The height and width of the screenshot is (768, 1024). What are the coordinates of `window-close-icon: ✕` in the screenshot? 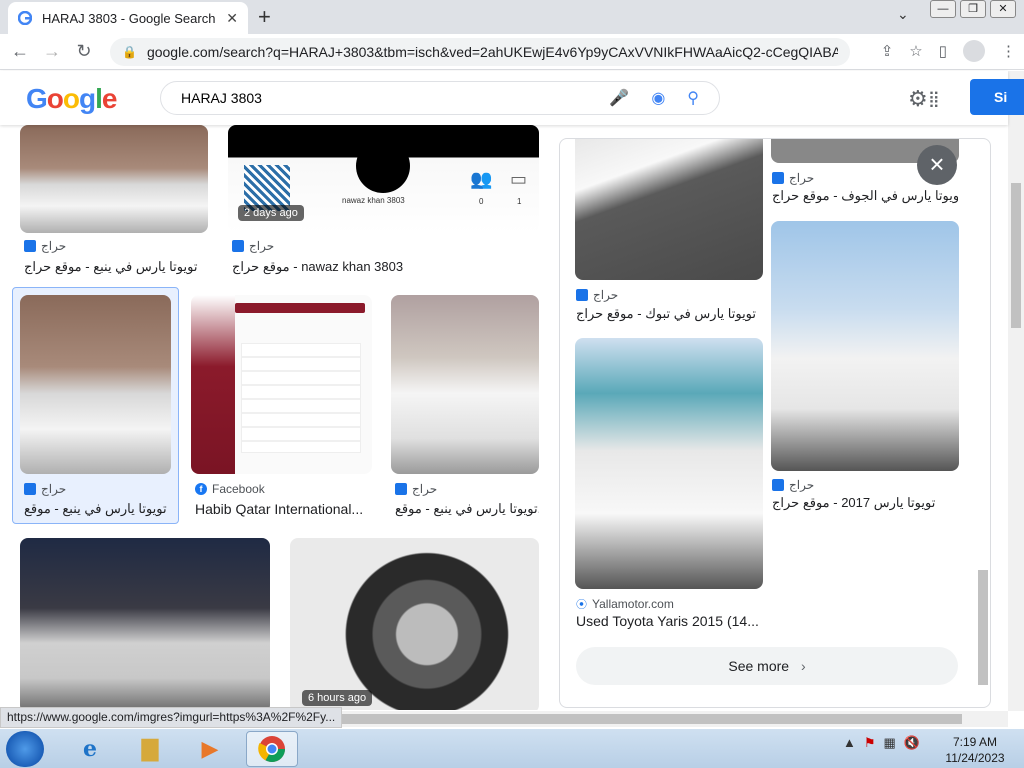 It's located at (1003, 9).